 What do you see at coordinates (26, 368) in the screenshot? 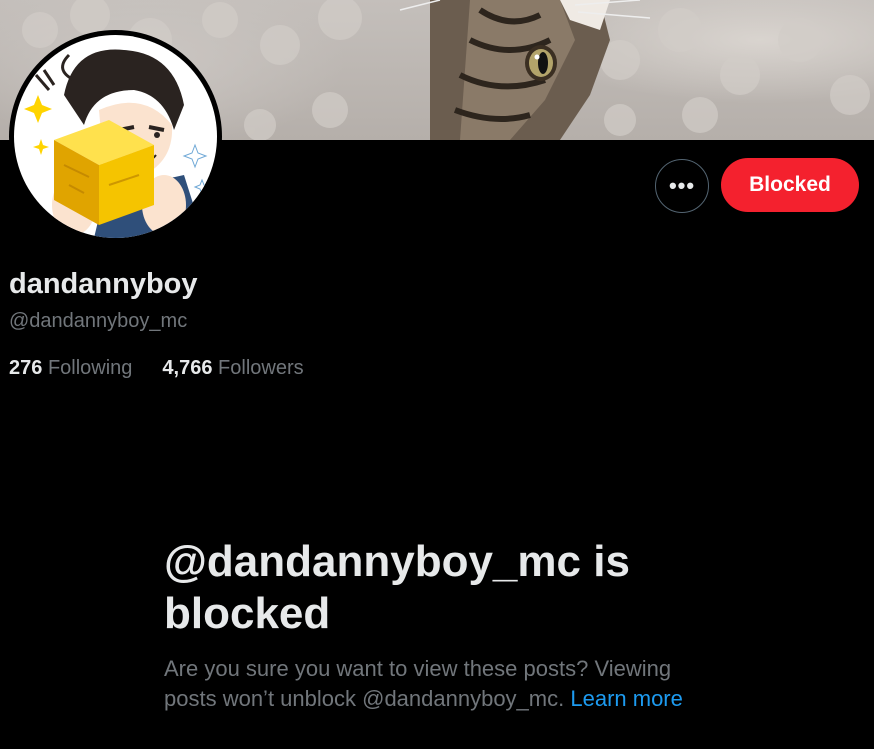
I see `following-count: 276` at bounding box center [26, 368].